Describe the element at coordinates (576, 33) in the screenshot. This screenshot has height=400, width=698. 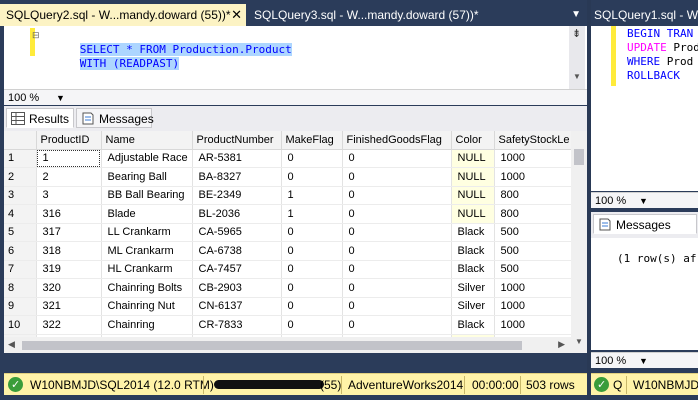
I see `split-icon: ⇟` at that location.